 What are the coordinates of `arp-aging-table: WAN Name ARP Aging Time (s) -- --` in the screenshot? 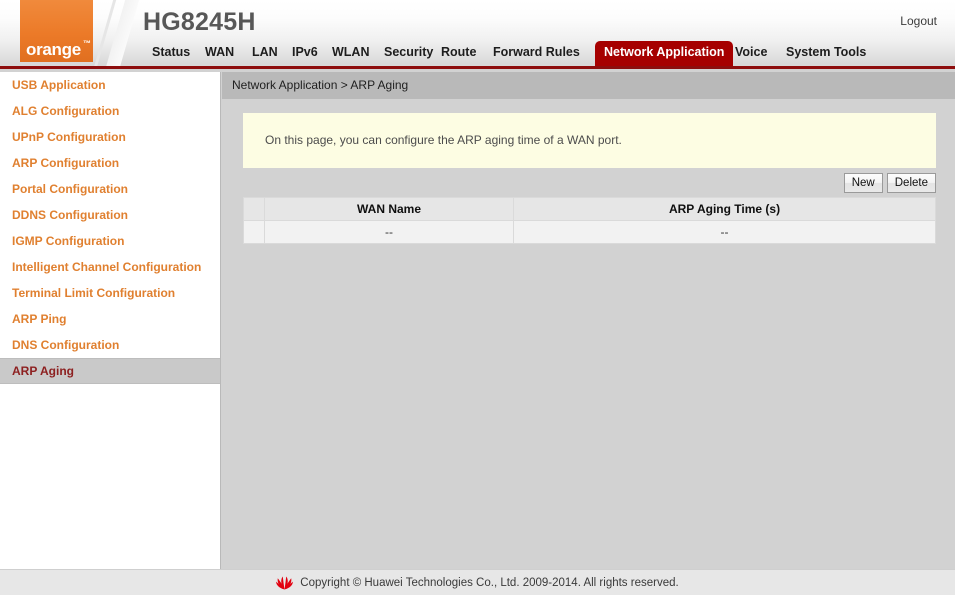 It's located at (589, 220).